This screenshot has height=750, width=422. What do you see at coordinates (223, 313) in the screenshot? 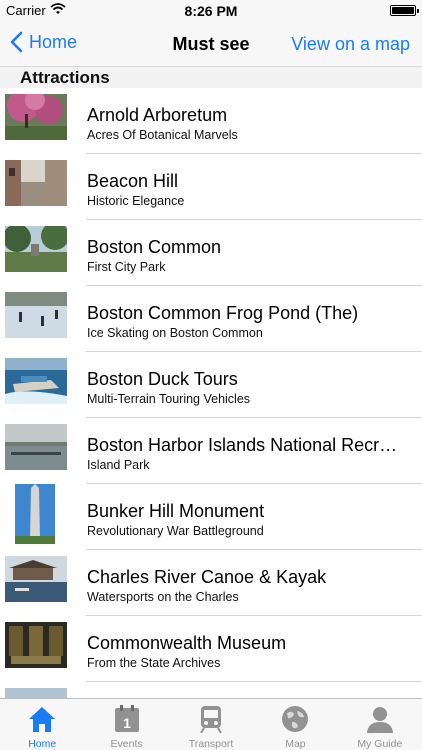
I see `list-item-title: Boston Common Frog Pond (The)` at bounding box center [223, 313].